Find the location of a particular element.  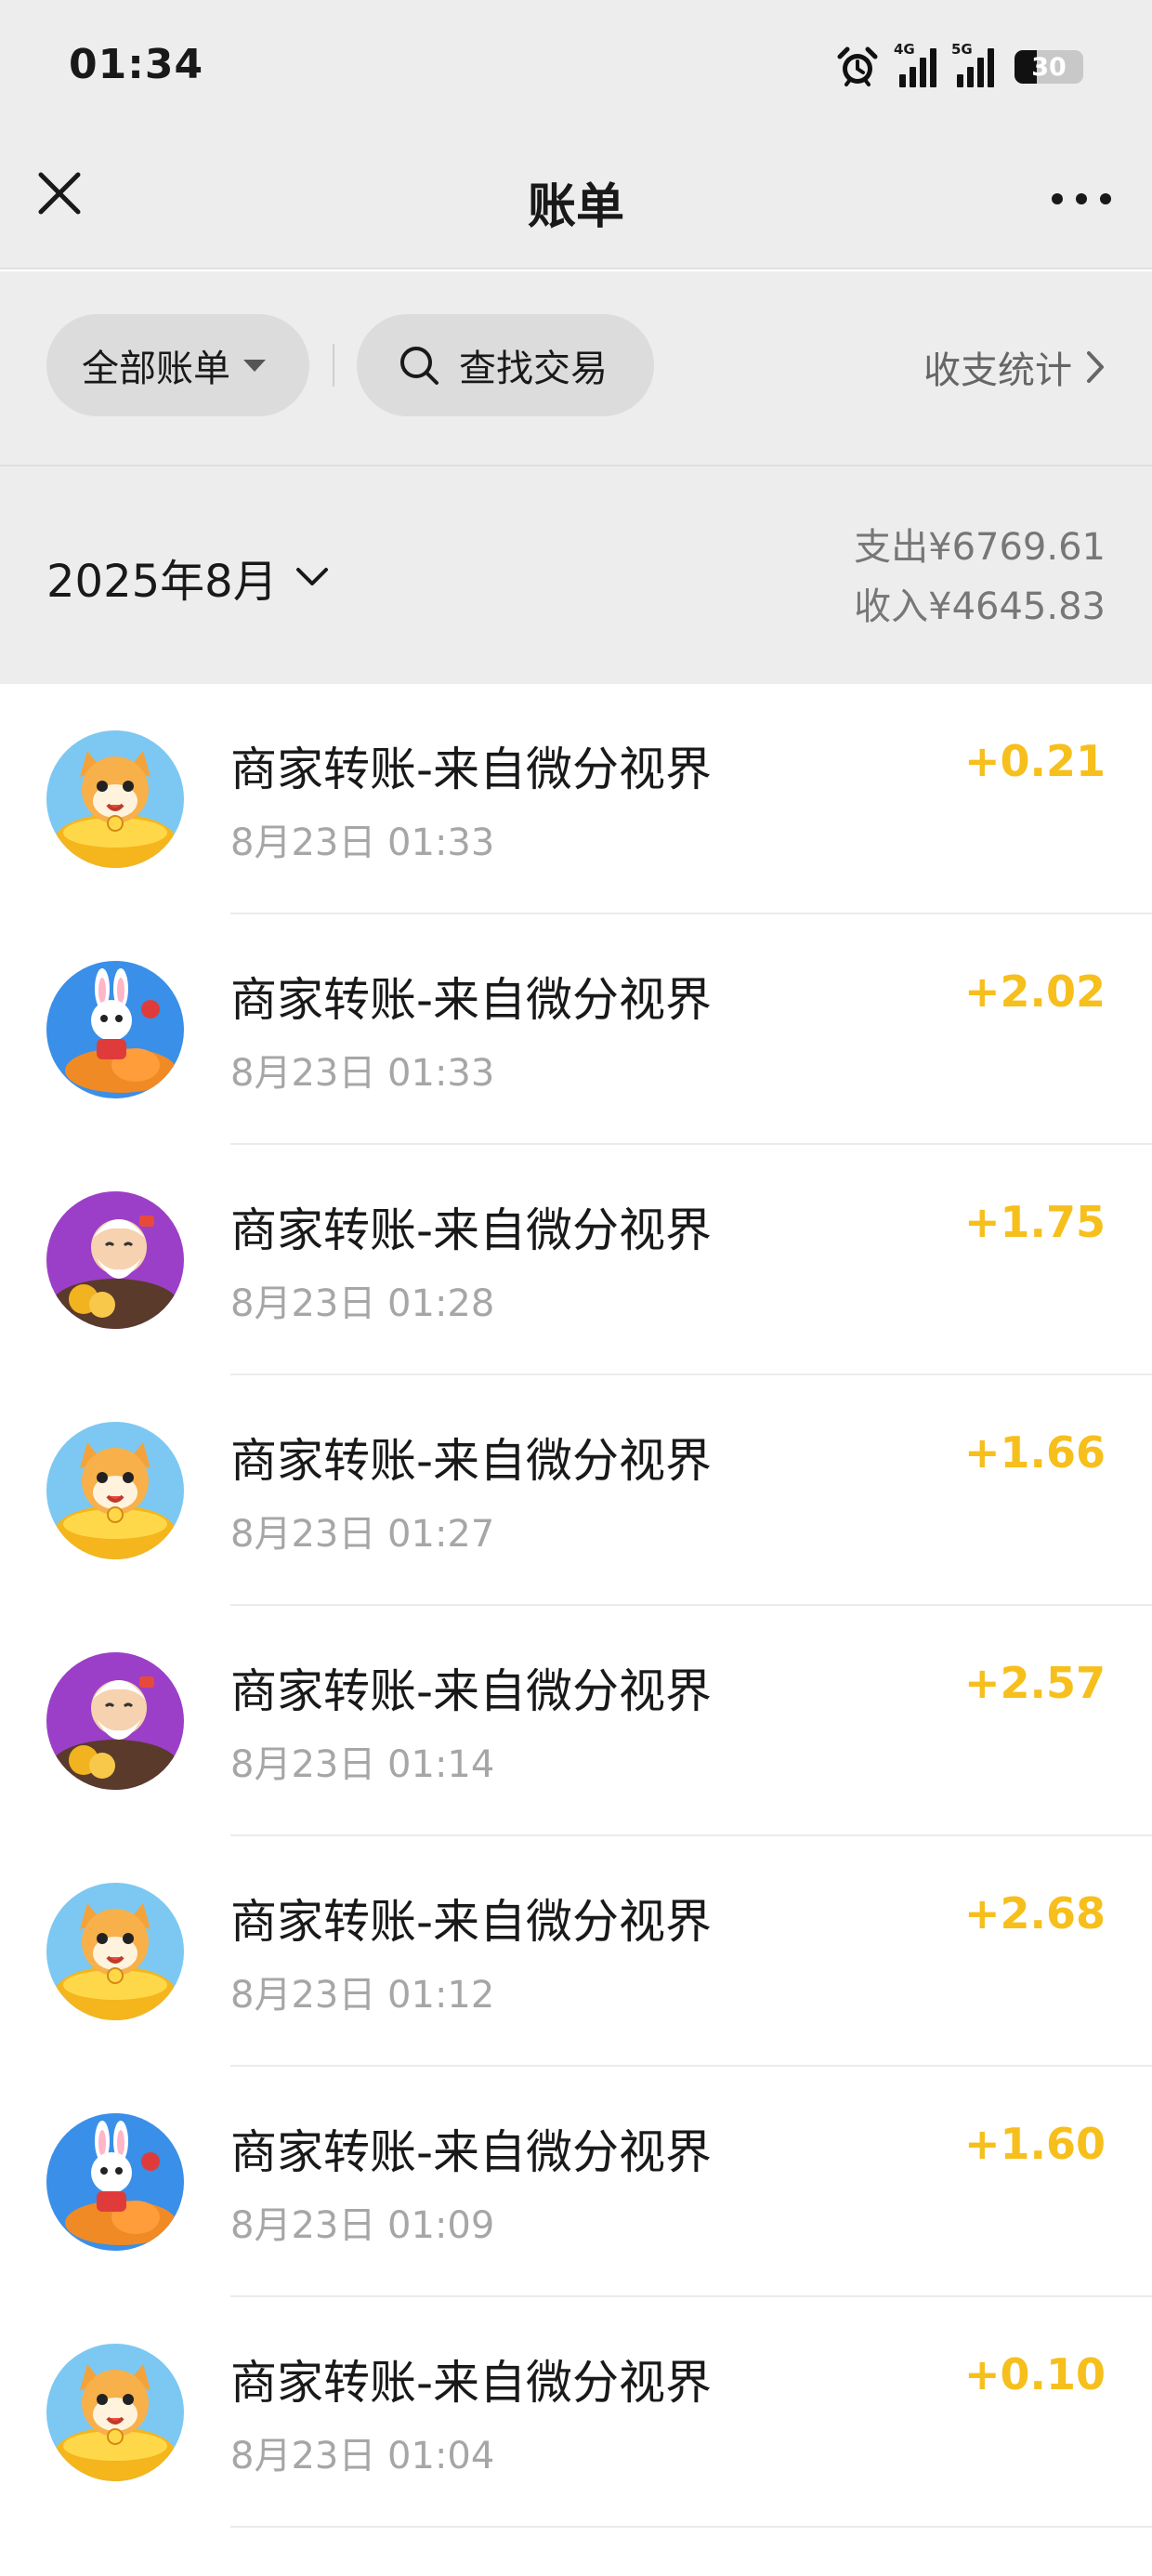

transaction-amount: +0.10 is located at coordinates (1034, 2374).